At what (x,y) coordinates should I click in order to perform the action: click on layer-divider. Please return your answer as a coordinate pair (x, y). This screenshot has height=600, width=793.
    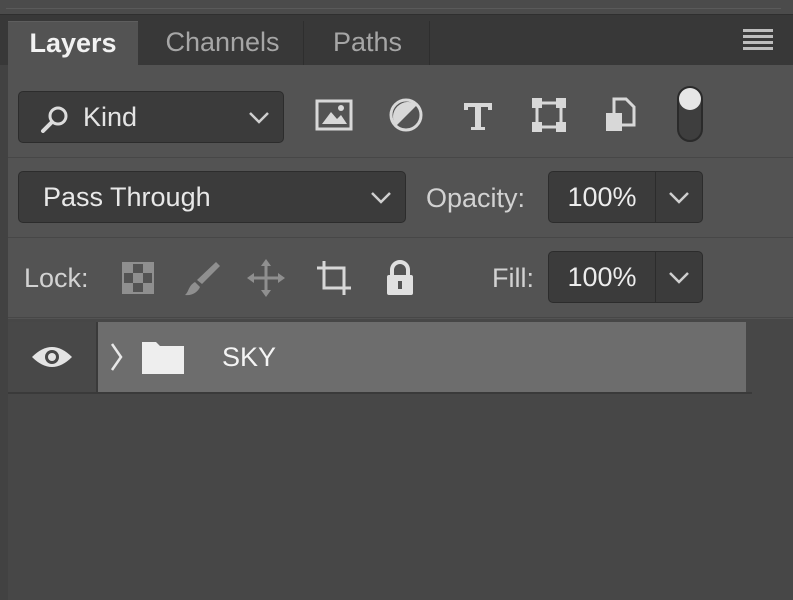
    Looking at the image, I should click on (380, 393).